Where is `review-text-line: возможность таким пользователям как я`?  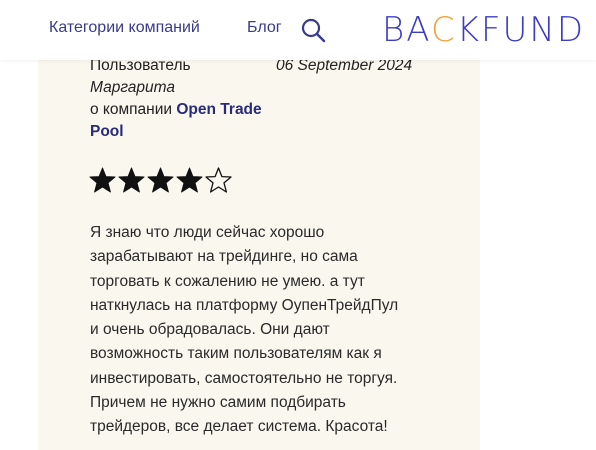 review-text-line: возможность таким пользователям как я is located at coordinates (236, 354).